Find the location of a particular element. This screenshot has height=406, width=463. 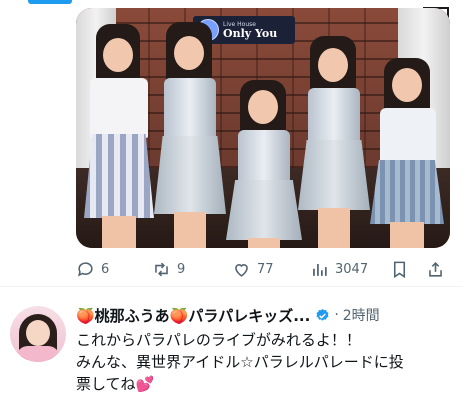

reply-icon is located at coordinates (85, 269).